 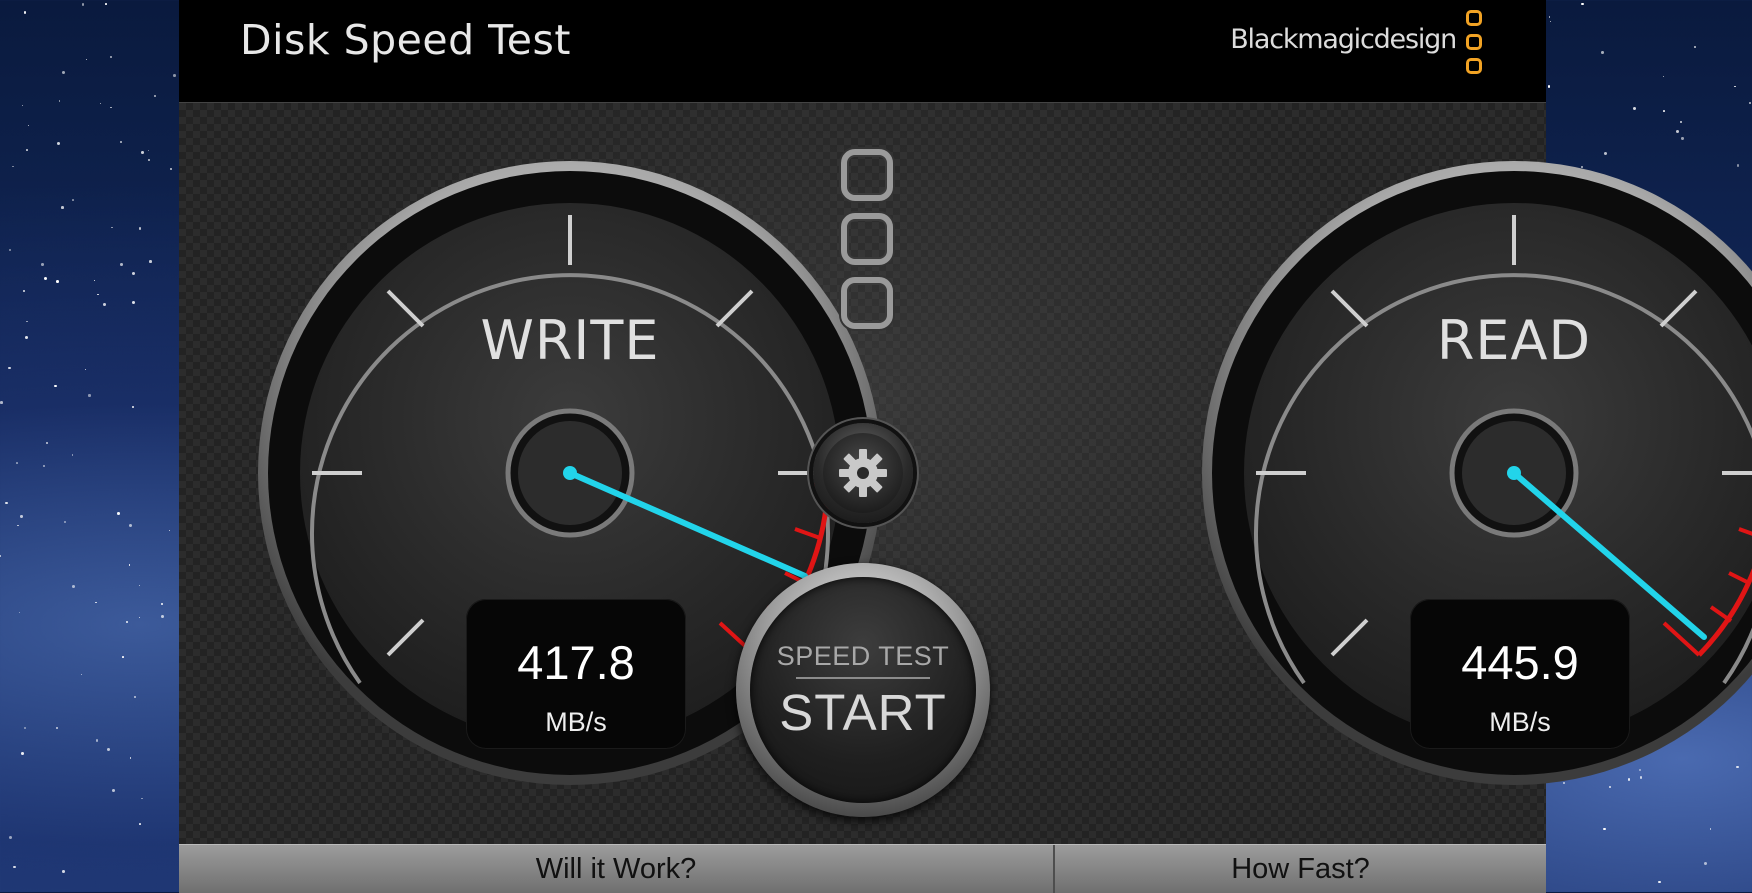 What do you see at coordinates (870, 244) in the screenshot?
I see `blackmagic-logo-icon` at bounding box center [870, 244].